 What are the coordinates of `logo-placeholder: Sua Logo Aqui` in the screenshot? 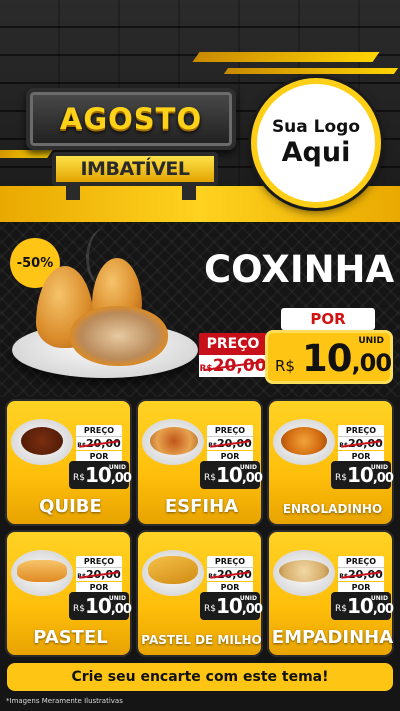 It's located at (316, 143).